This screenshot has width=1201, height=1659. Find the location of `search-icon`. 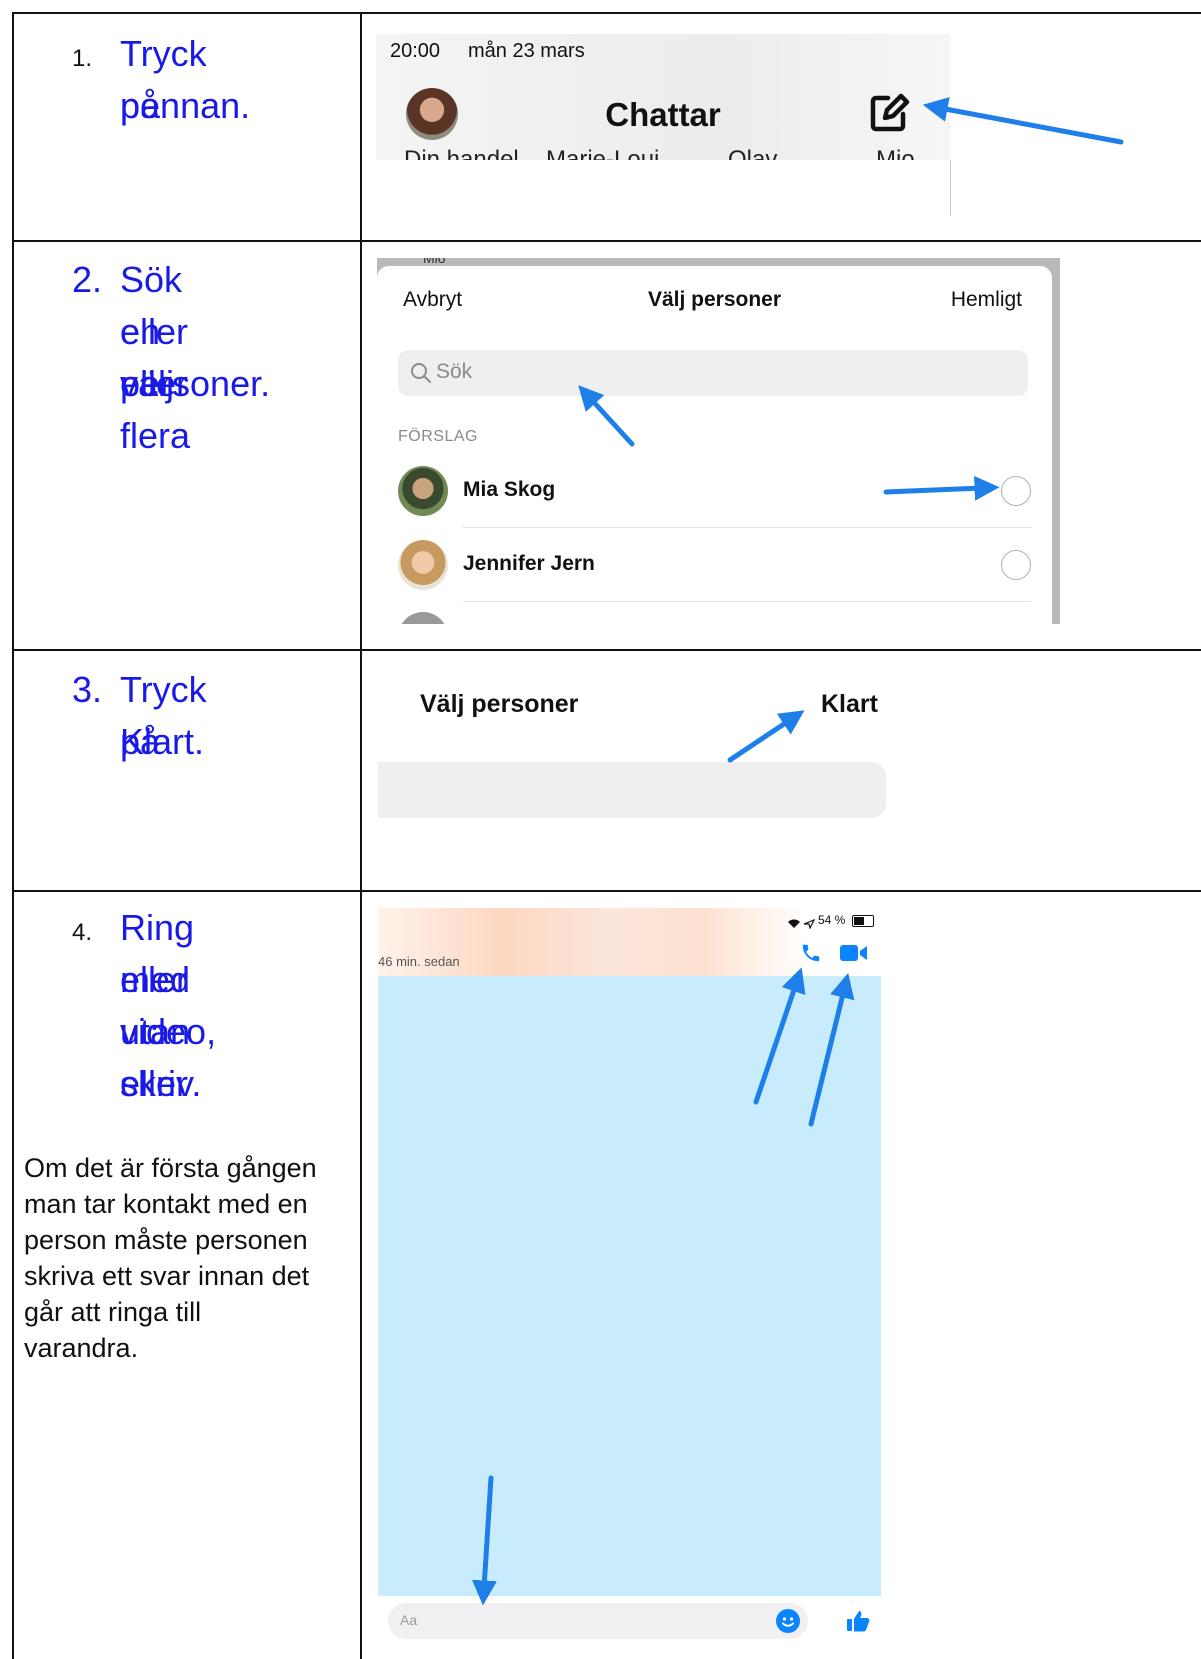

search-icon is located at coordinates (421, 373).